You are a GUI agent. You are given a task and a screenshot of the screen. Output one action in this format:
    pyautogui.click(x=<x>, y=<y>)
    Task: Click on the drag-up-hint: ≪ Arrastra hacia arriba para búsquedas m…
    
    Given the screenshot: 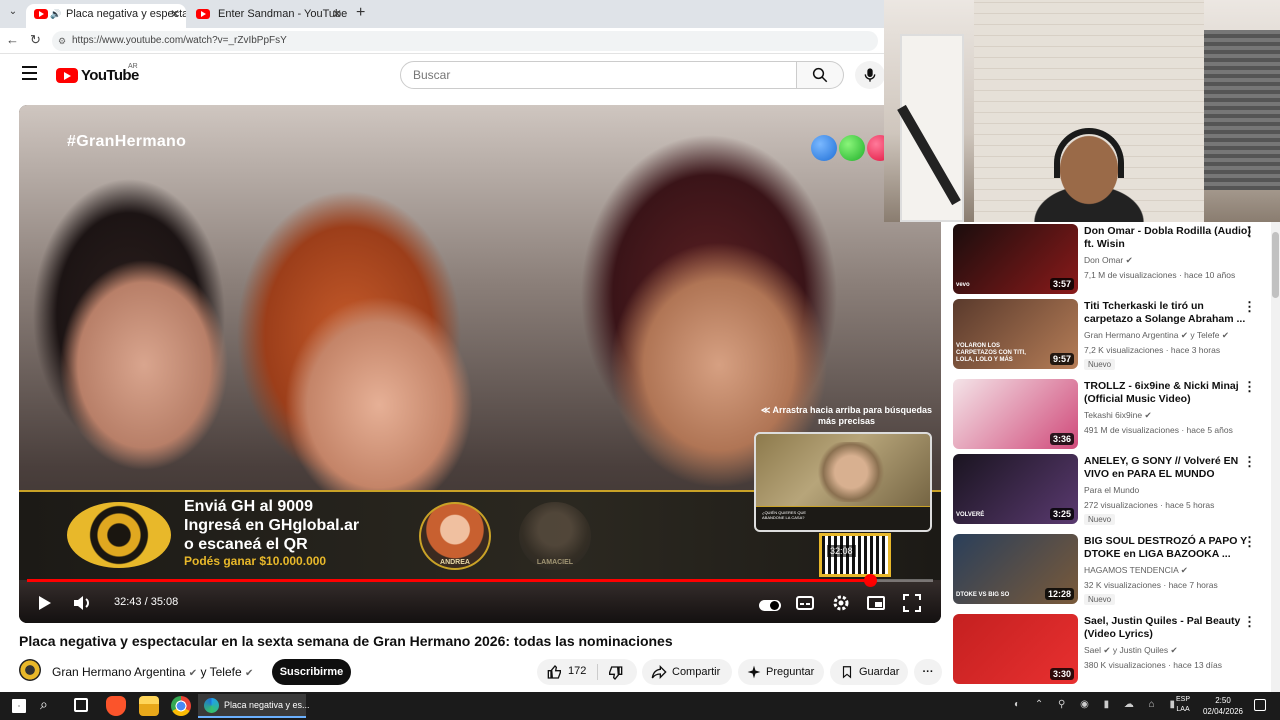 What is the action you would take?
    pyautogui.click(x=846, y=415)
    